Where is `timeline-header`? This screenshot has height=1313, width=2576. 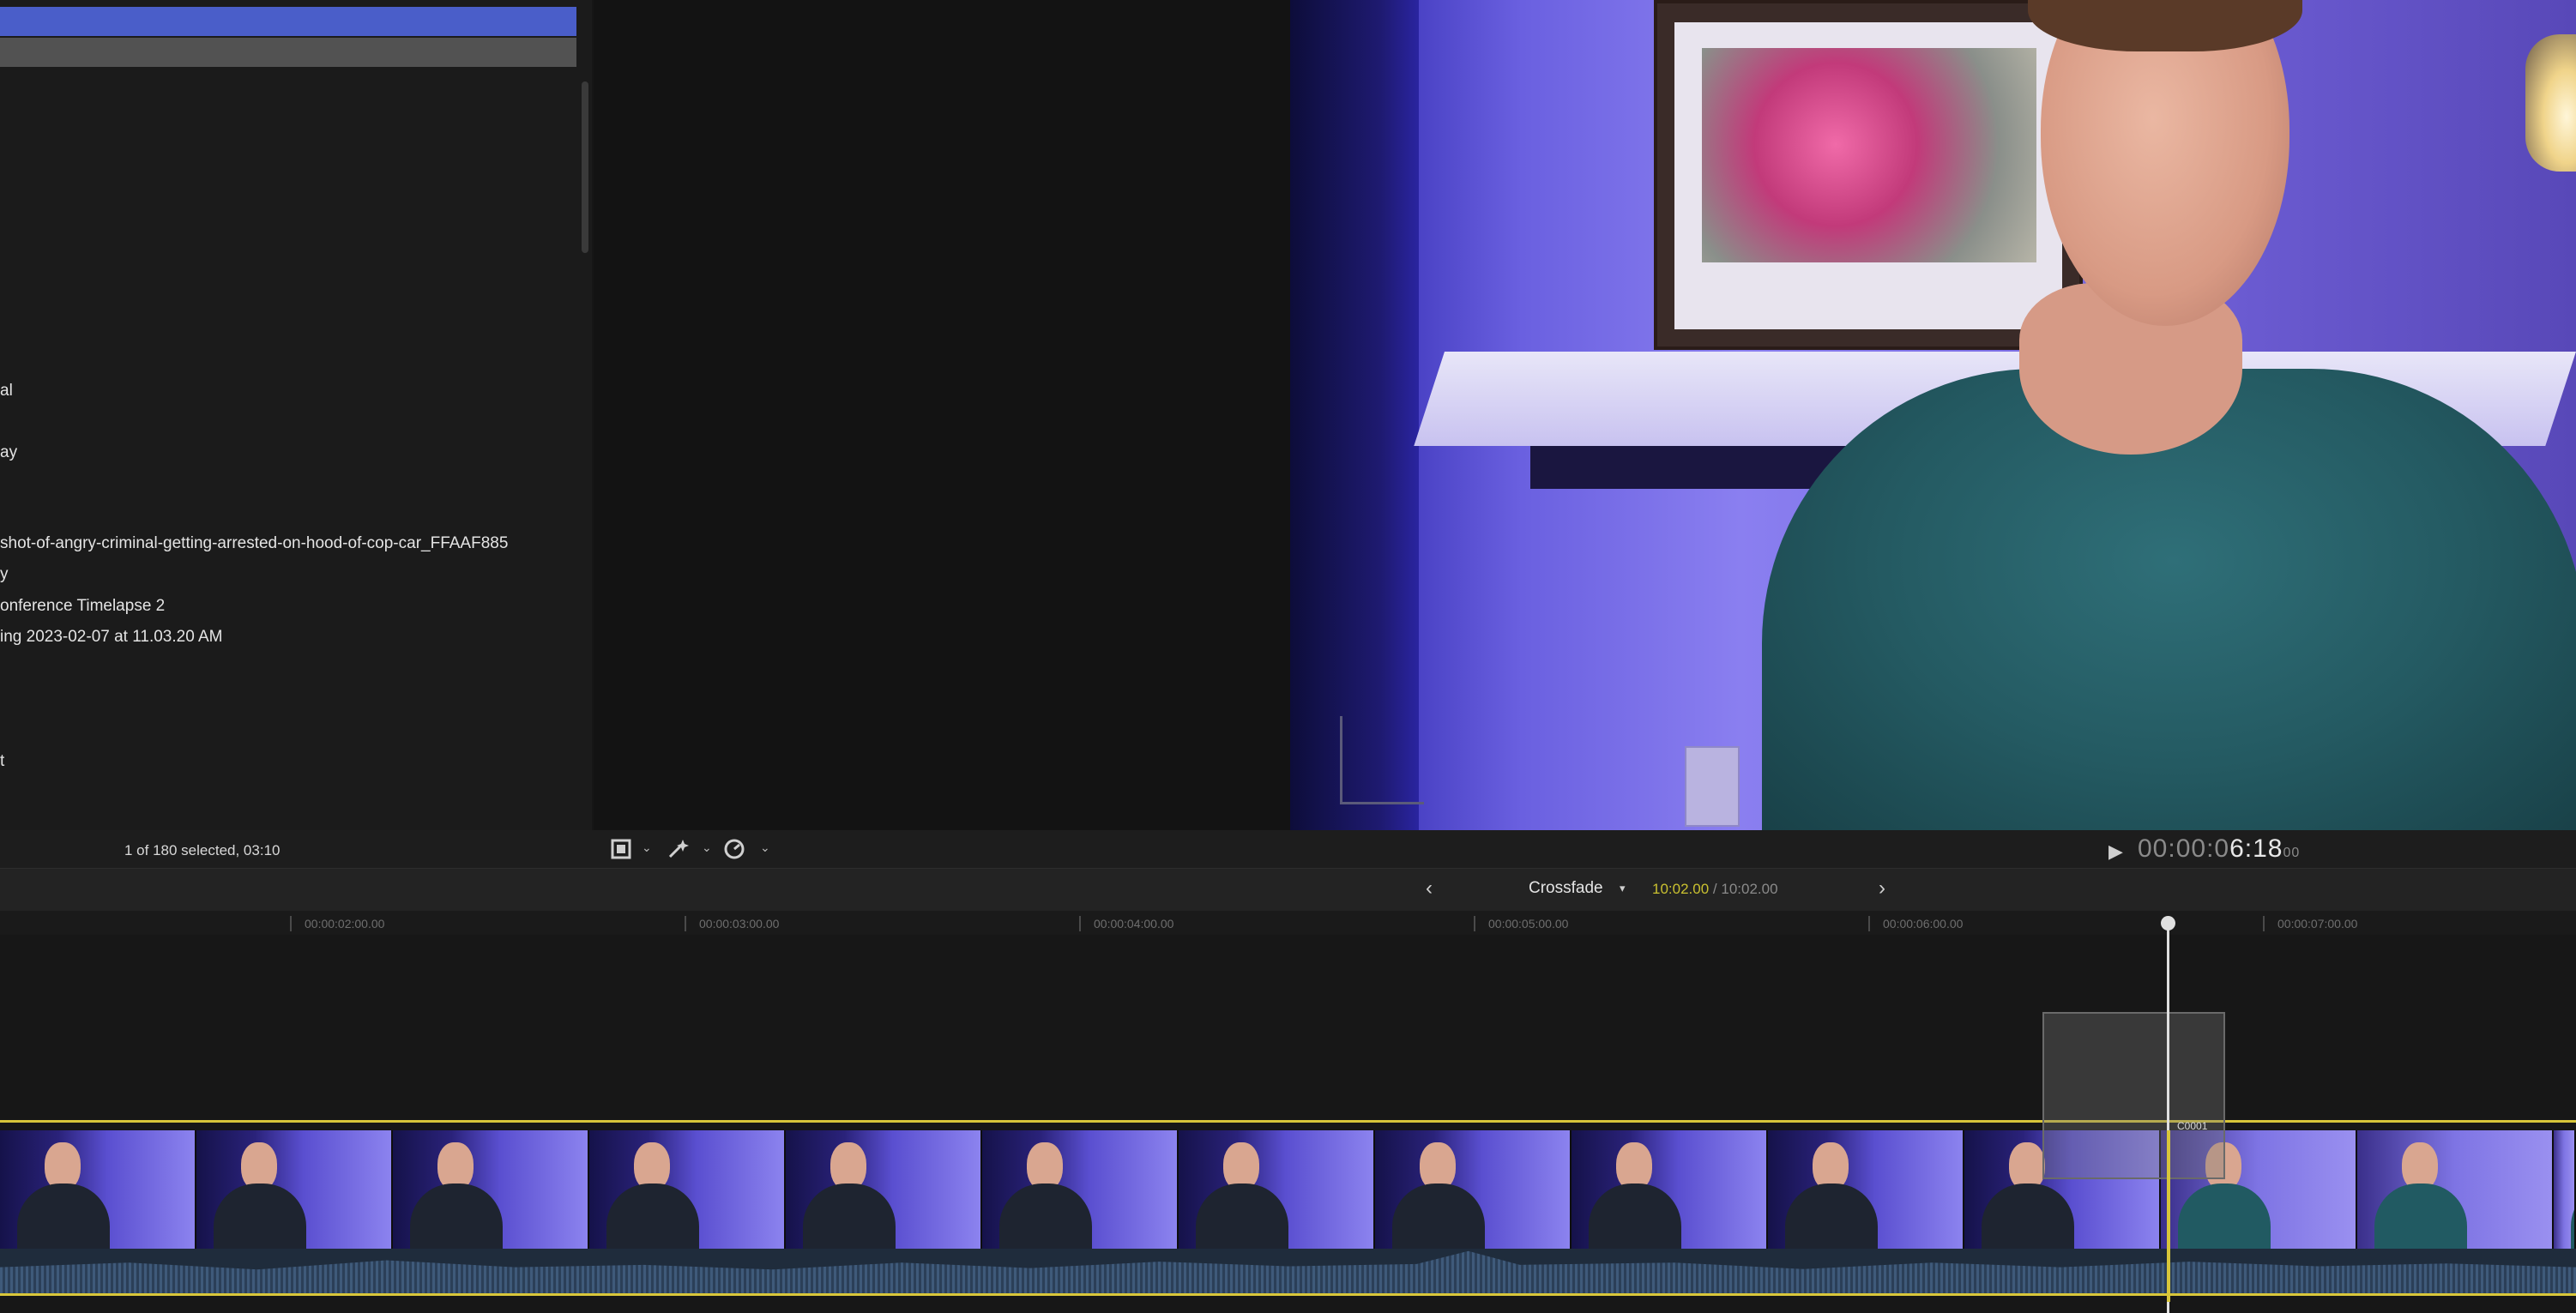 timeline-header is located at coordinates (1288, 890).